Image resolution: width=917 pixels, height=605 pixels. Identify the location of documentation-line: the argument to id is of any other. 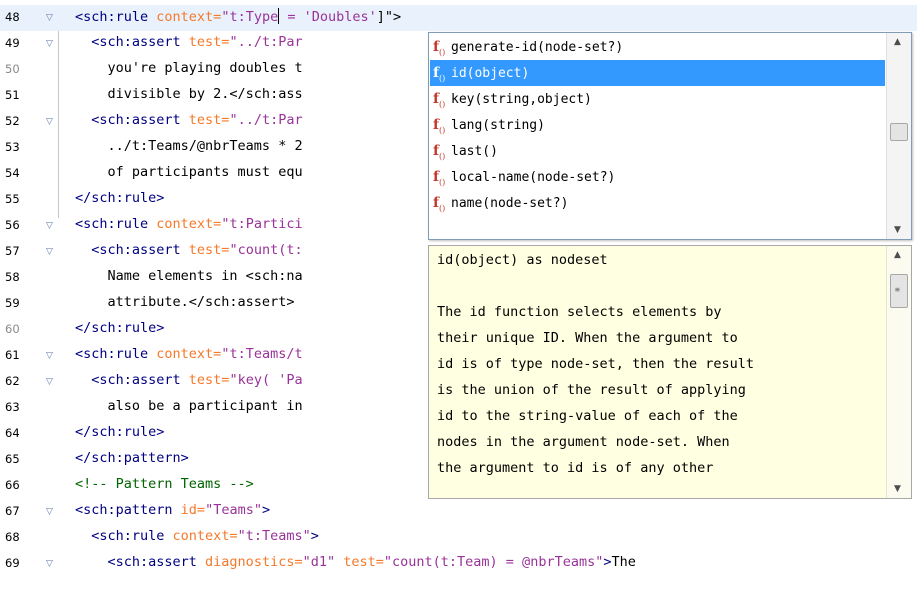
(575, 468).